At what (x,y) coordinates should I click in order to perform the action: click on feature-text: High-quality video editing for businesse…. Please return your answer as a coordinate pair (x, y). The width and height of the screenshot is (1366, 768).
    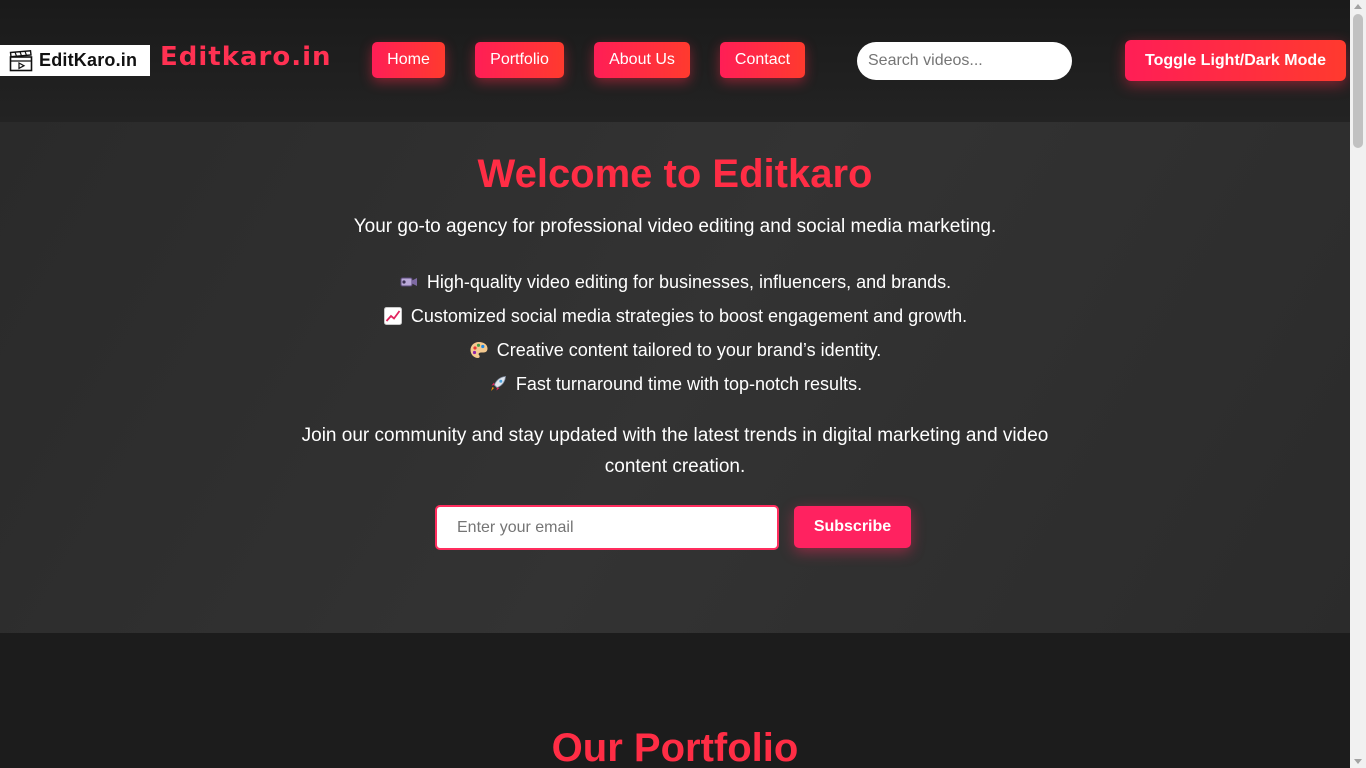
    Looking at the image, I should click on (689, 281).